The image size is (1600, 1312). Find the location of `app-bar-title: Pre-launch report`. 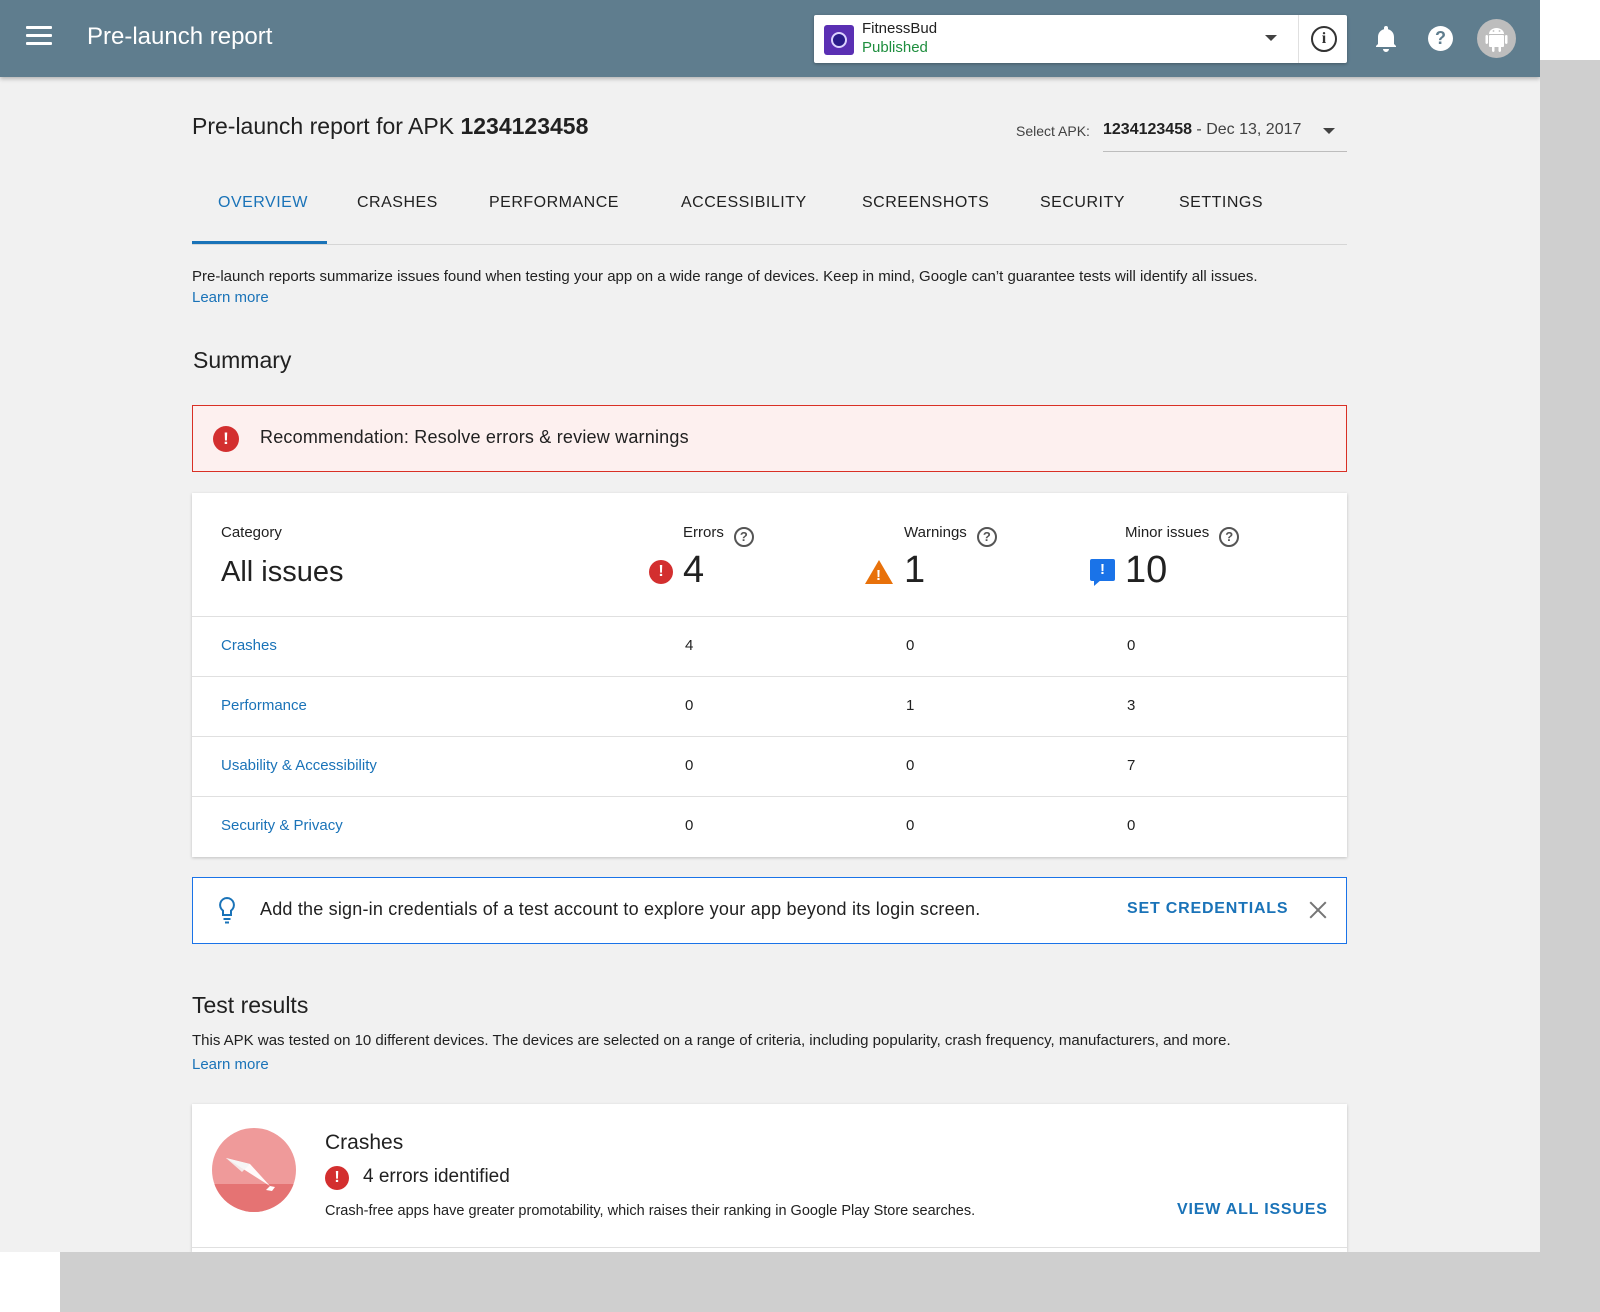

app-bar-title: Pre-launch report is located at coordinates (180, 36).